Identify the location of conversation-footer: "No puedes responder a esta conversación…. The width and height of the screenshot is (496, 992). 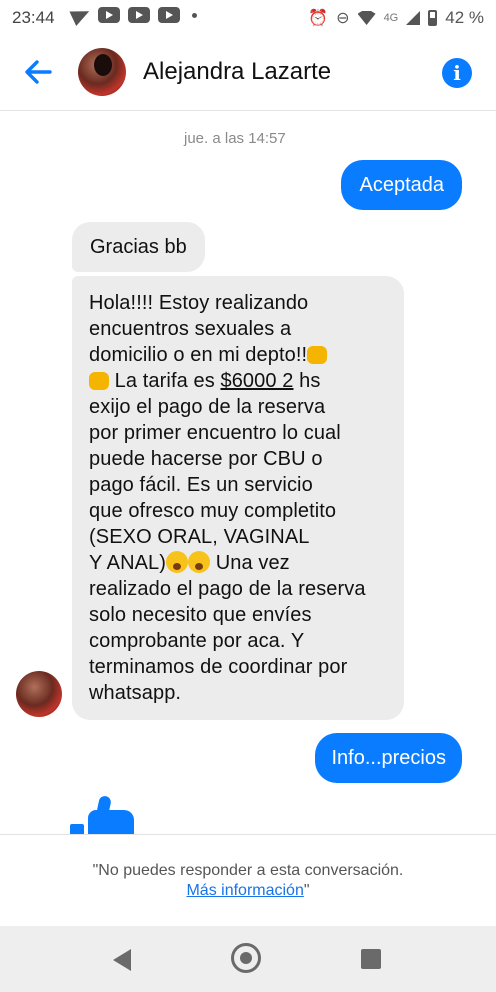
(248, 880).